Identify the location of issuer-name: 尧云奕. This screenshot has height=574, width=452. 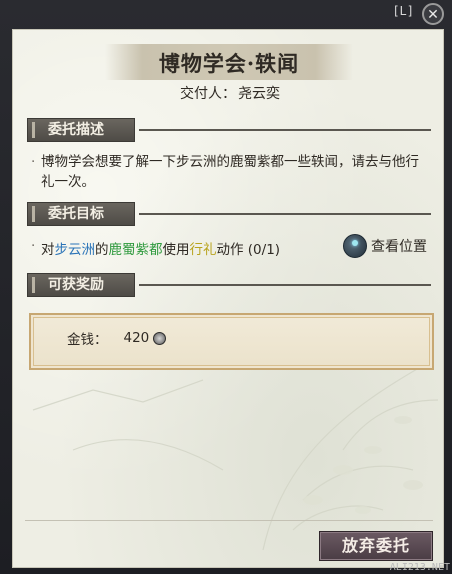
(259, 94).